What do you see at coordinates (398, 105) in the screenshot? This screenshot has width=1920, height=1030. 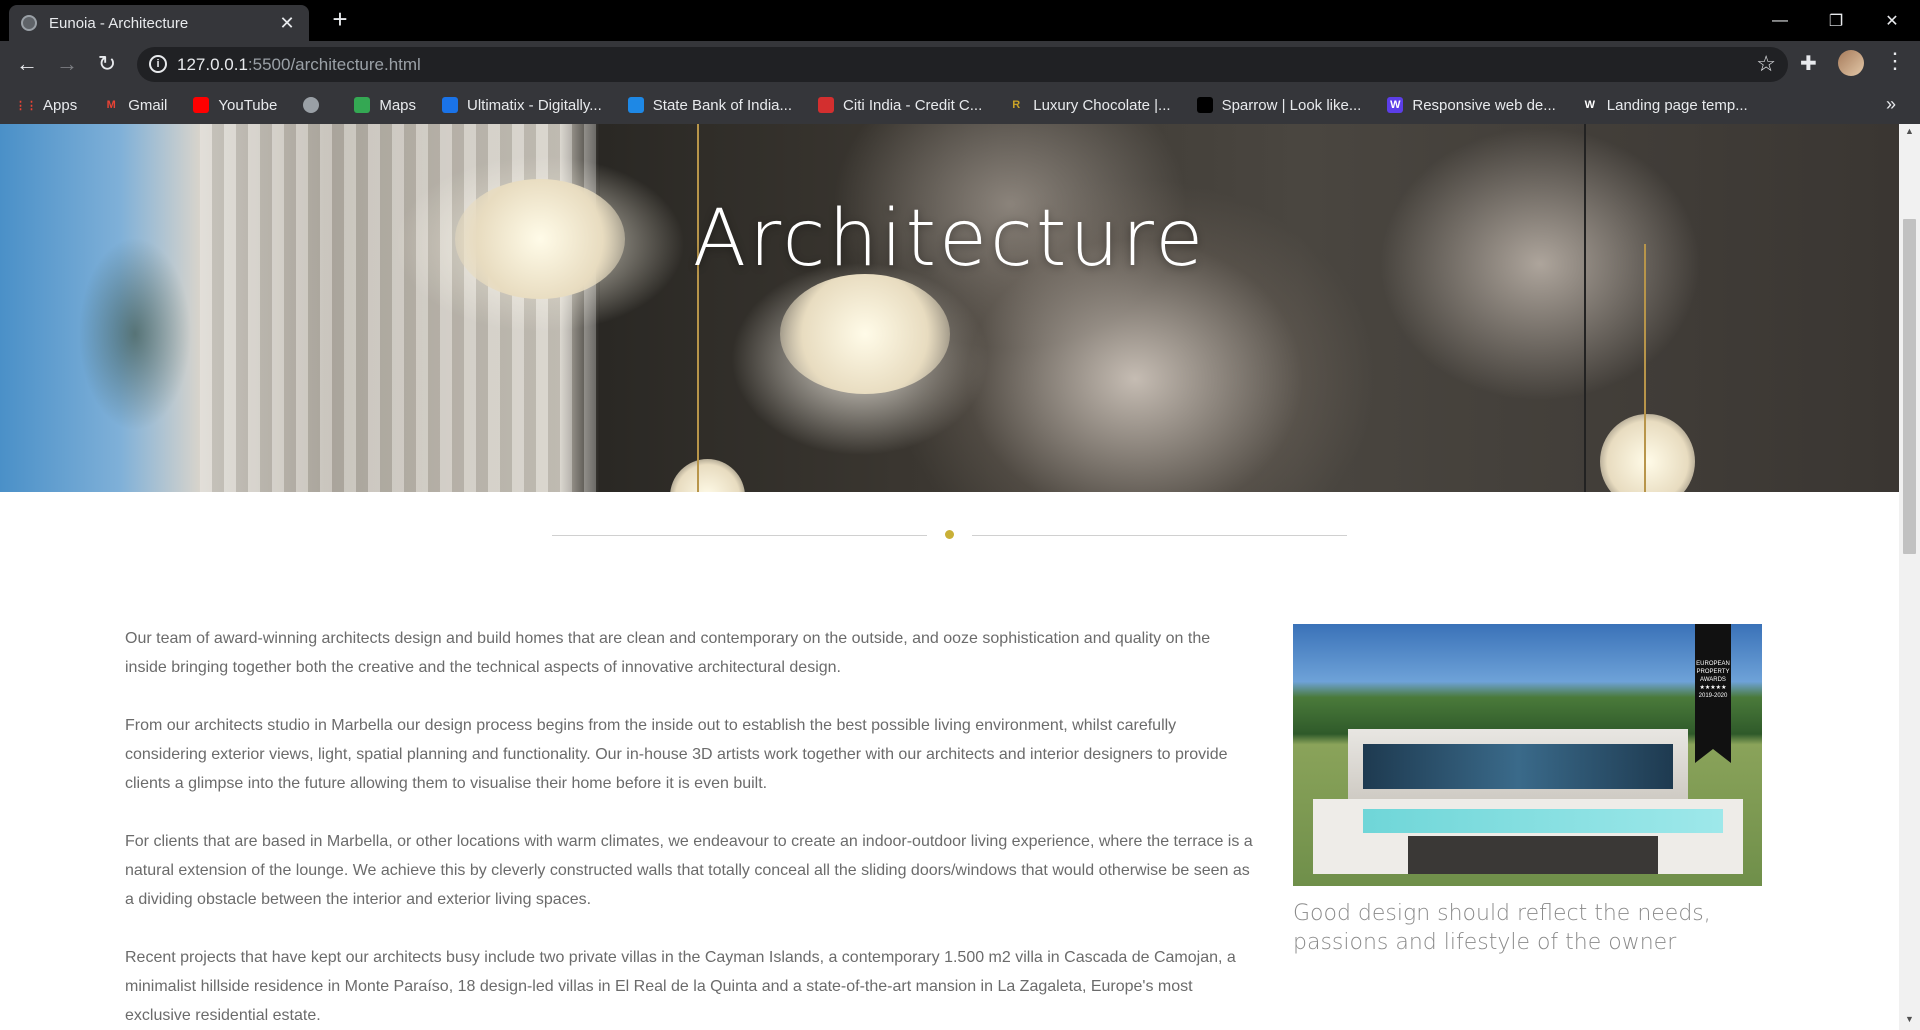 I see `bookmark-label: Maps` at bounding box center [398, 105].